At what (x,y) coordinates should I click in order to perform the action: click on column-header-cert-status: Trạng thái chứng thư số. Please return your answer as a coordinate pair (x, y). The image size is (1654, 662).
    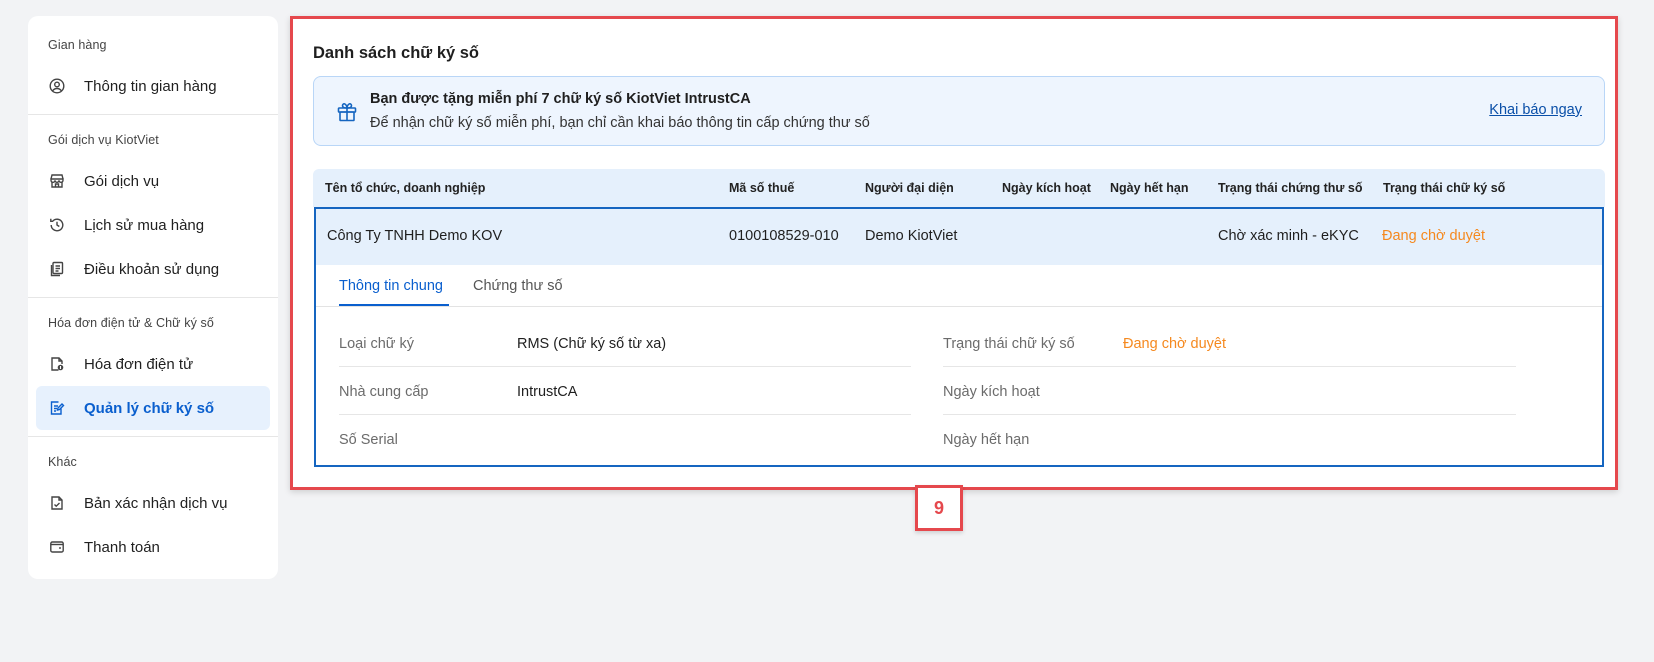
    Looking at the image, I should click on (1290, 188).